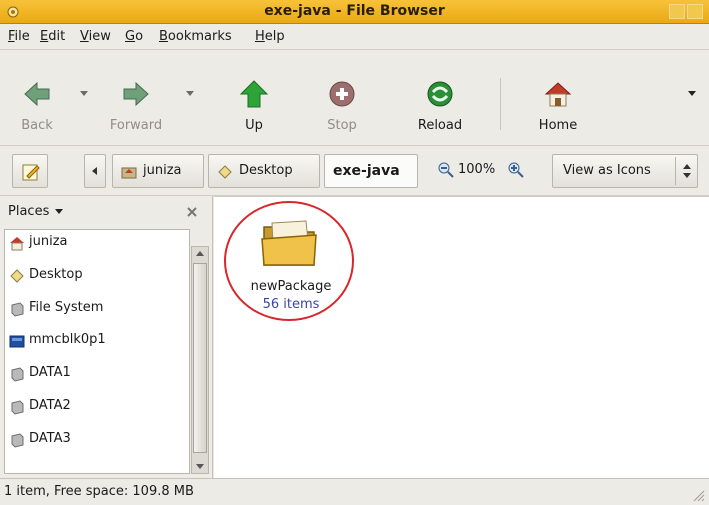  I want to click on sd-card-icon, so click(17, 341).